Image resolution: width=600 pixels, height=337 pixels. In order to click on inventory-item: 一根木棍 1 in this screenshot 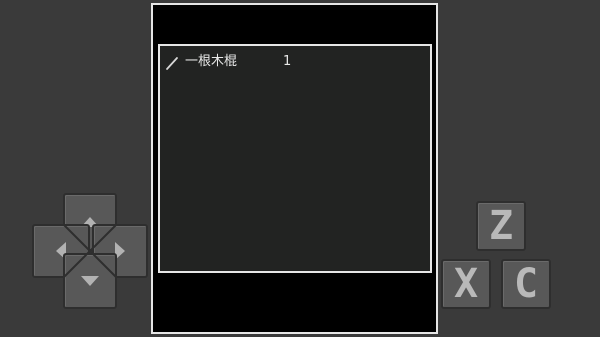, I will do `click(295, 62)`.